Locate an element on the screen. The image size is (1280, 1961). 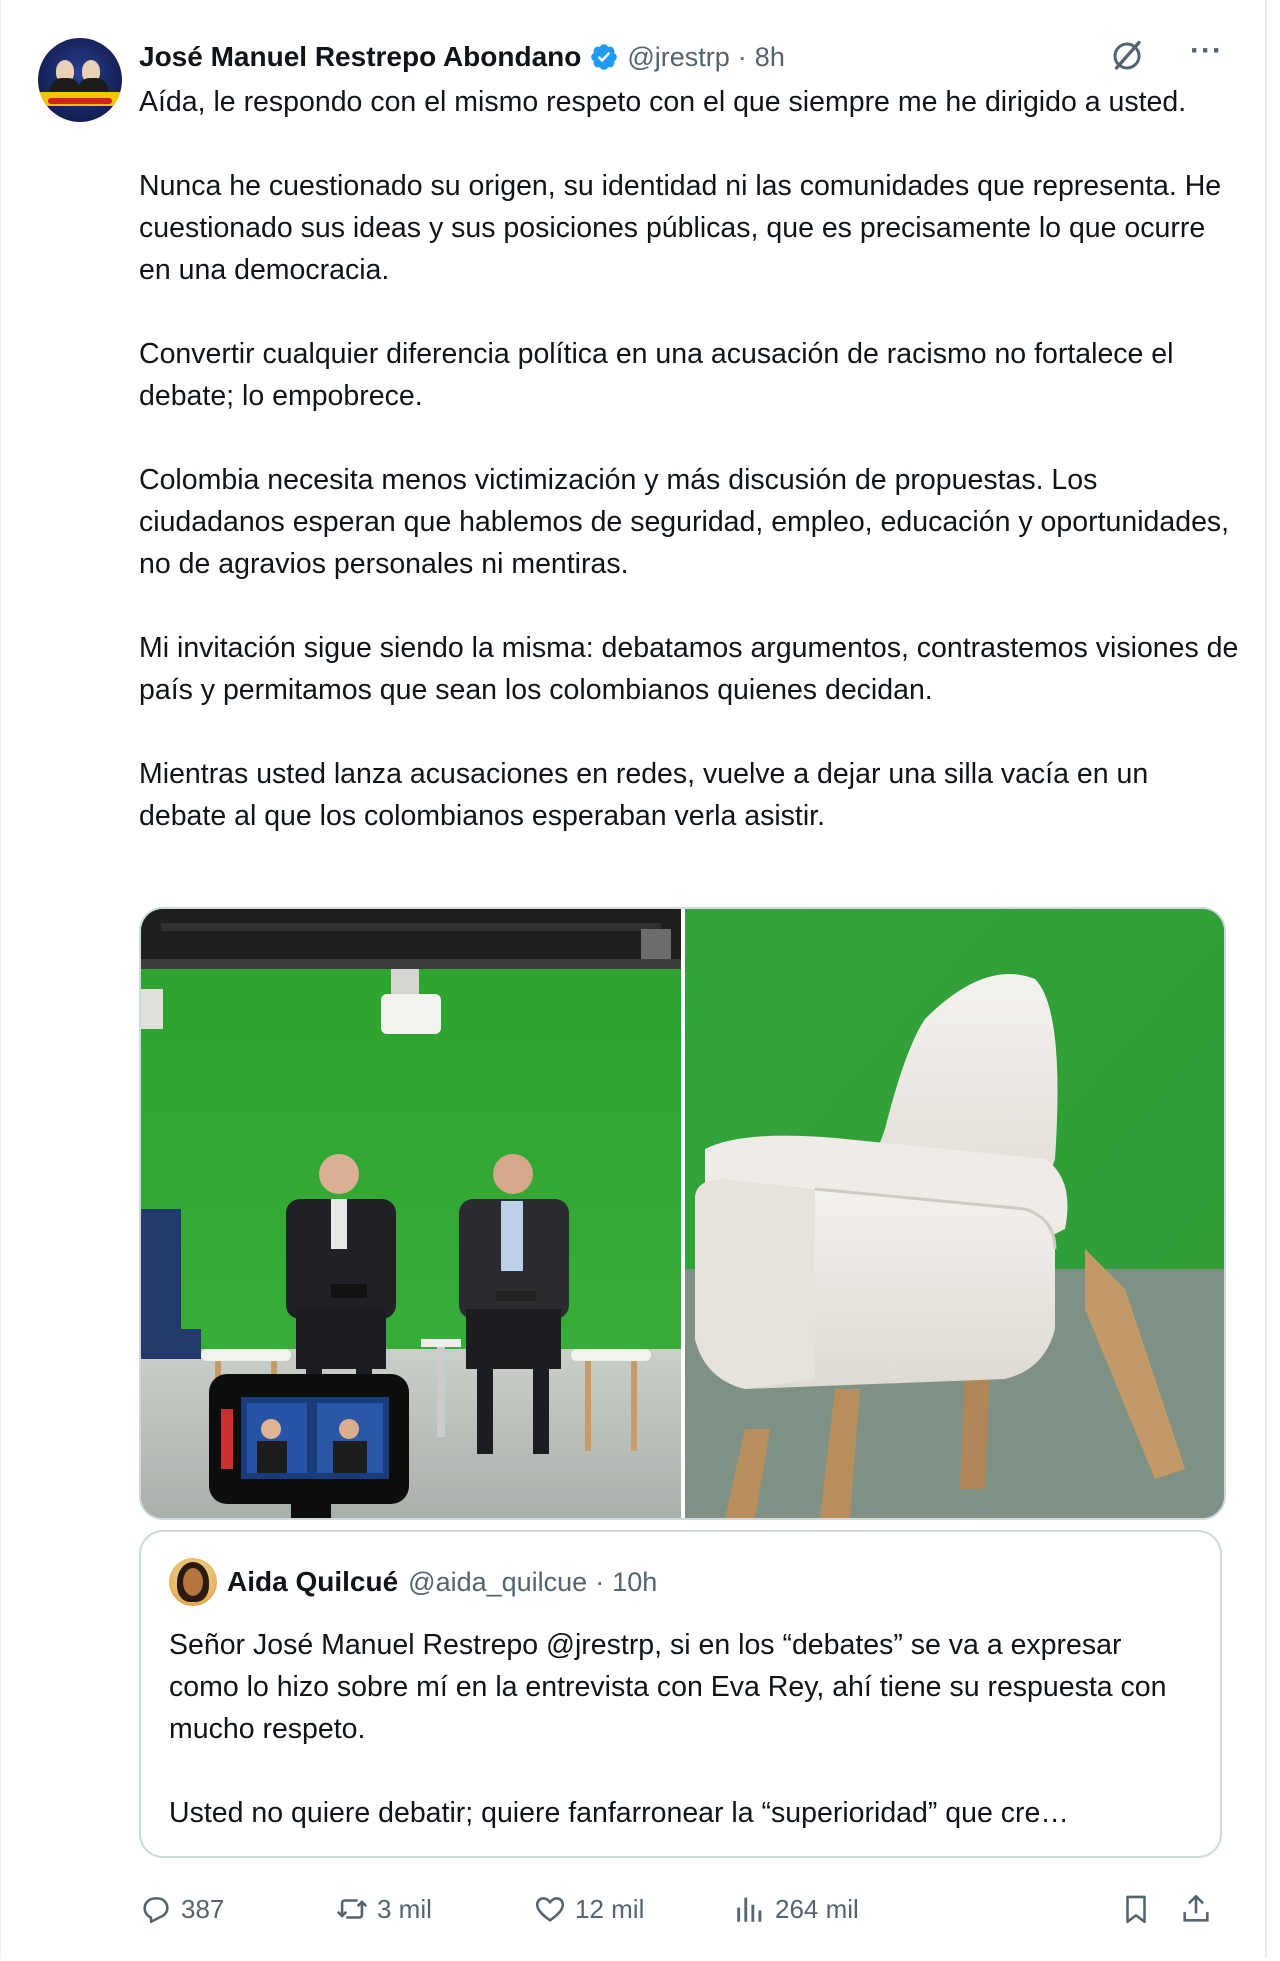
reply-button: 387 is located at coordinates (181, 1909).